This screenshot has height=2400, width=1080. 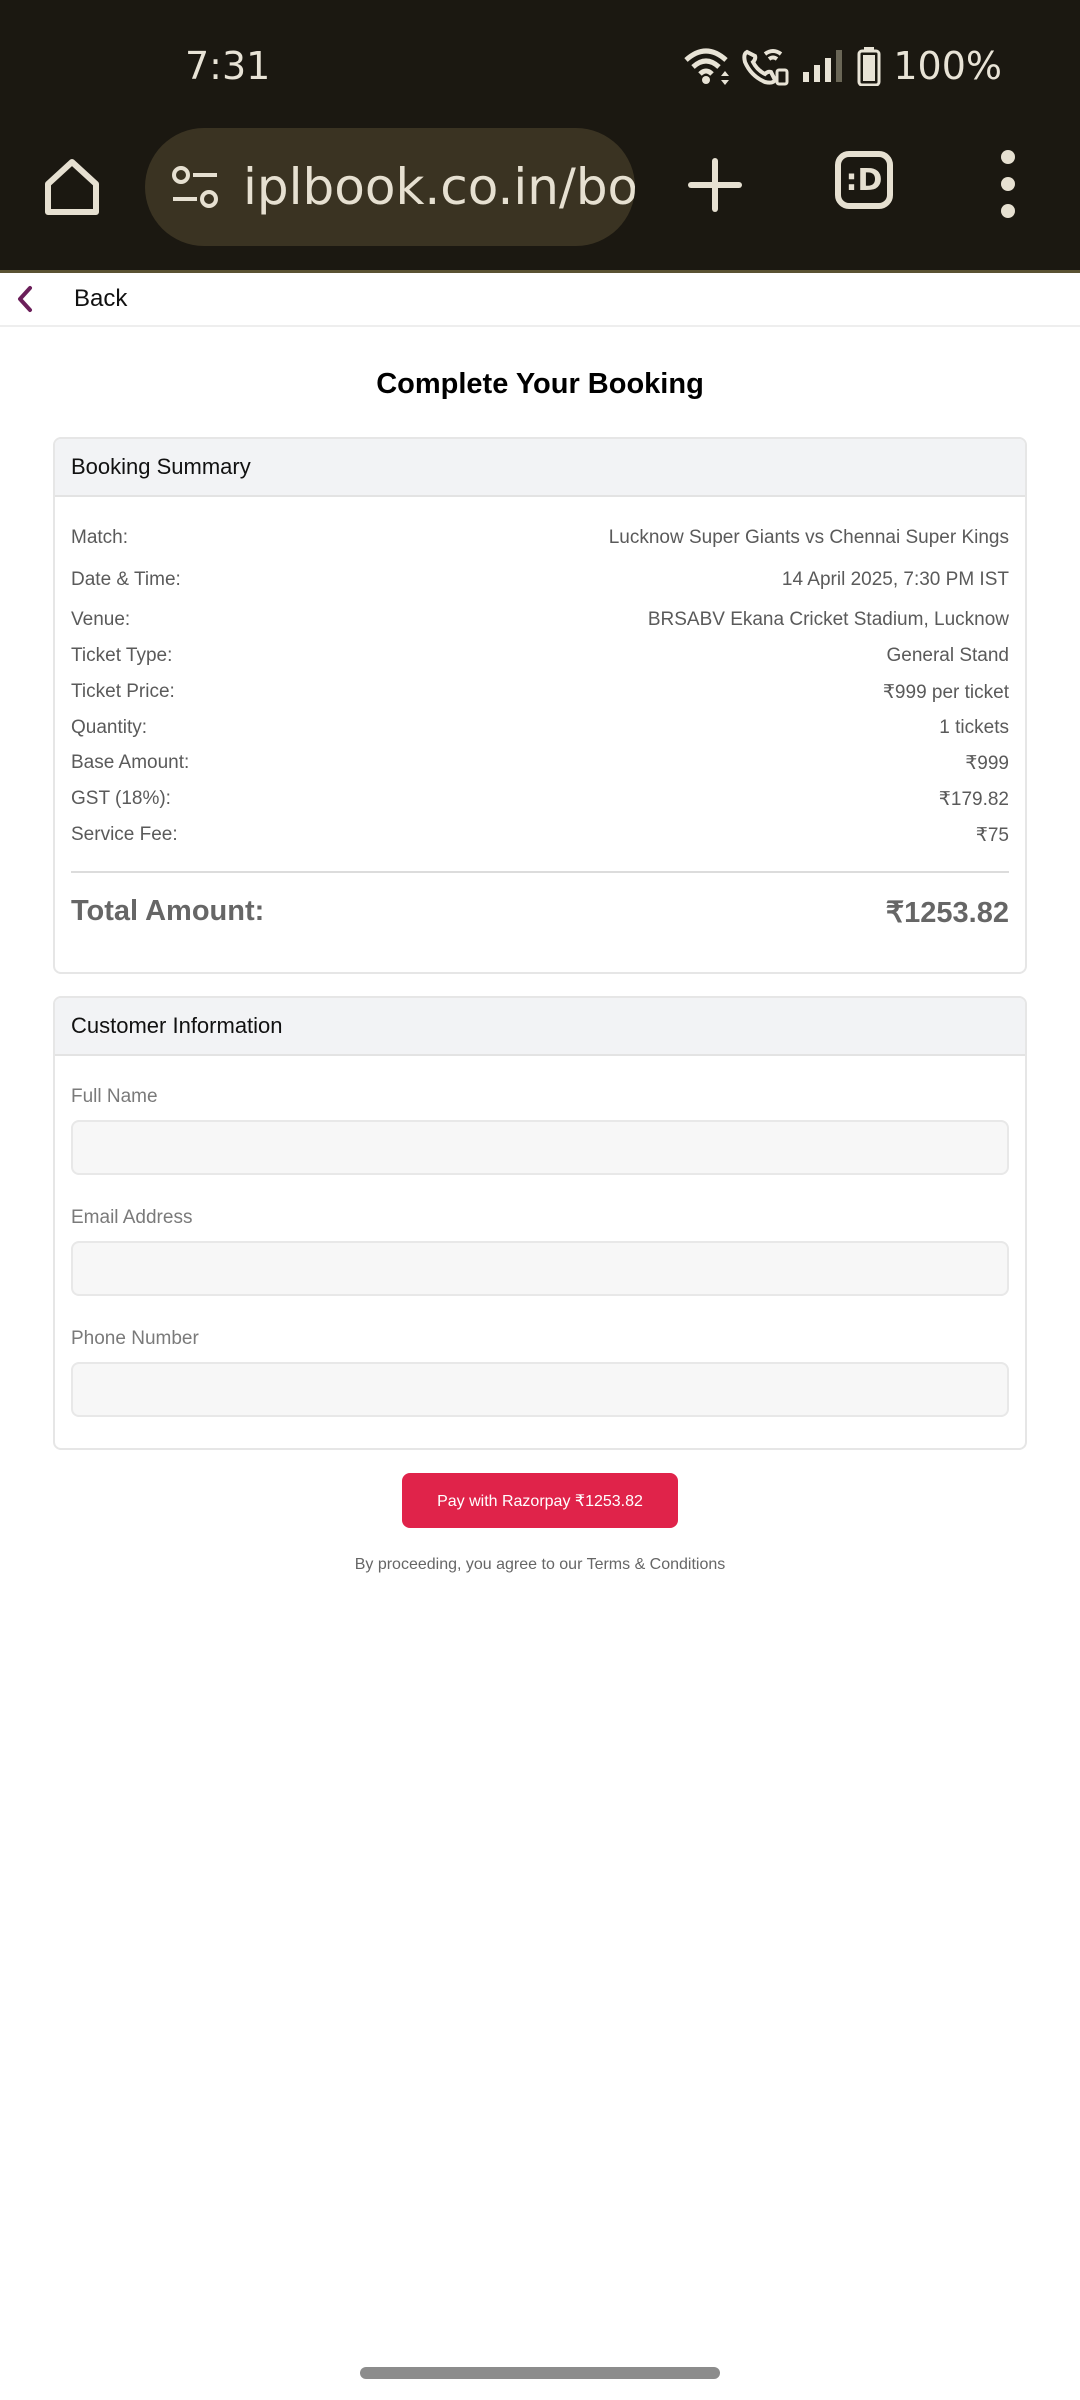 What do you see at coordinates (828, 619) in the screenshot?
I see `summary-value: BRSABV Ekana Cricket Stadium, Lucknow` at bounding box center [828, 619].